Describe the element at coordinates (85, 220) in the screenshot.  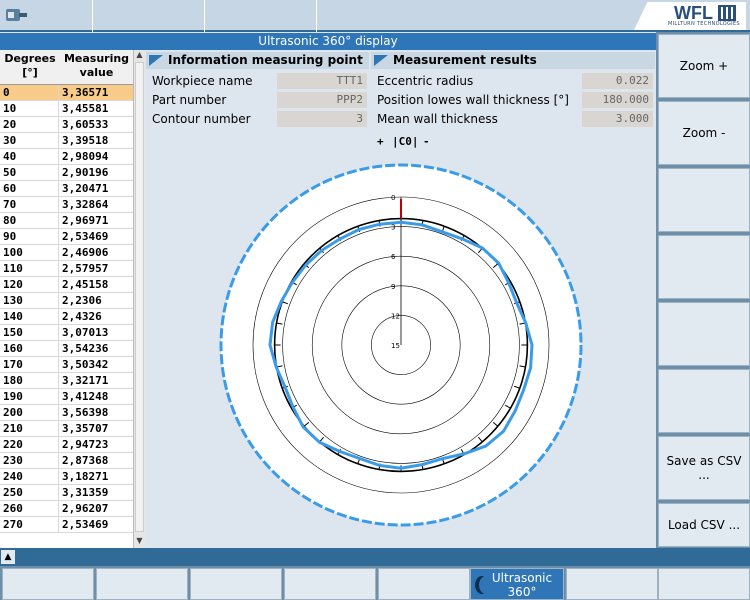
I see `cell-value: 2,96971` at that location.